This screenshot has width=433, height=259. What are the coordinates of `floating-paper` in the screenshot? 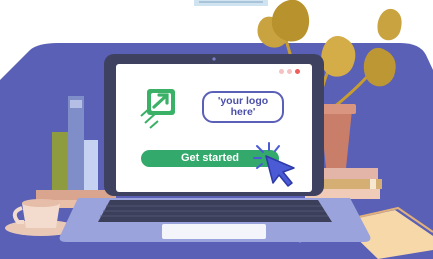 It's located at (231, 3).